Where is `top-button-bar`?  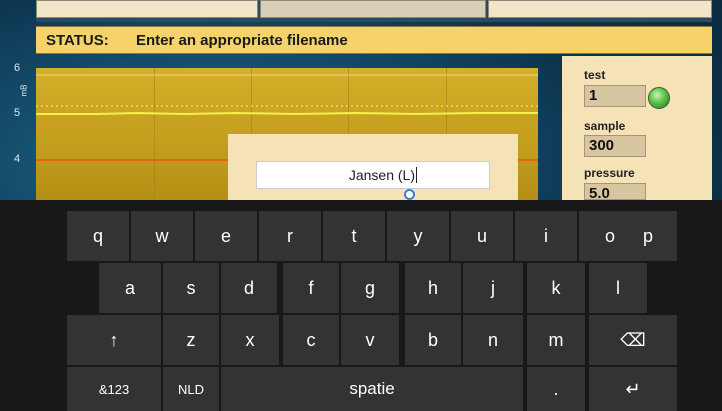
top-button-bar is located at coordinates (374, 11).